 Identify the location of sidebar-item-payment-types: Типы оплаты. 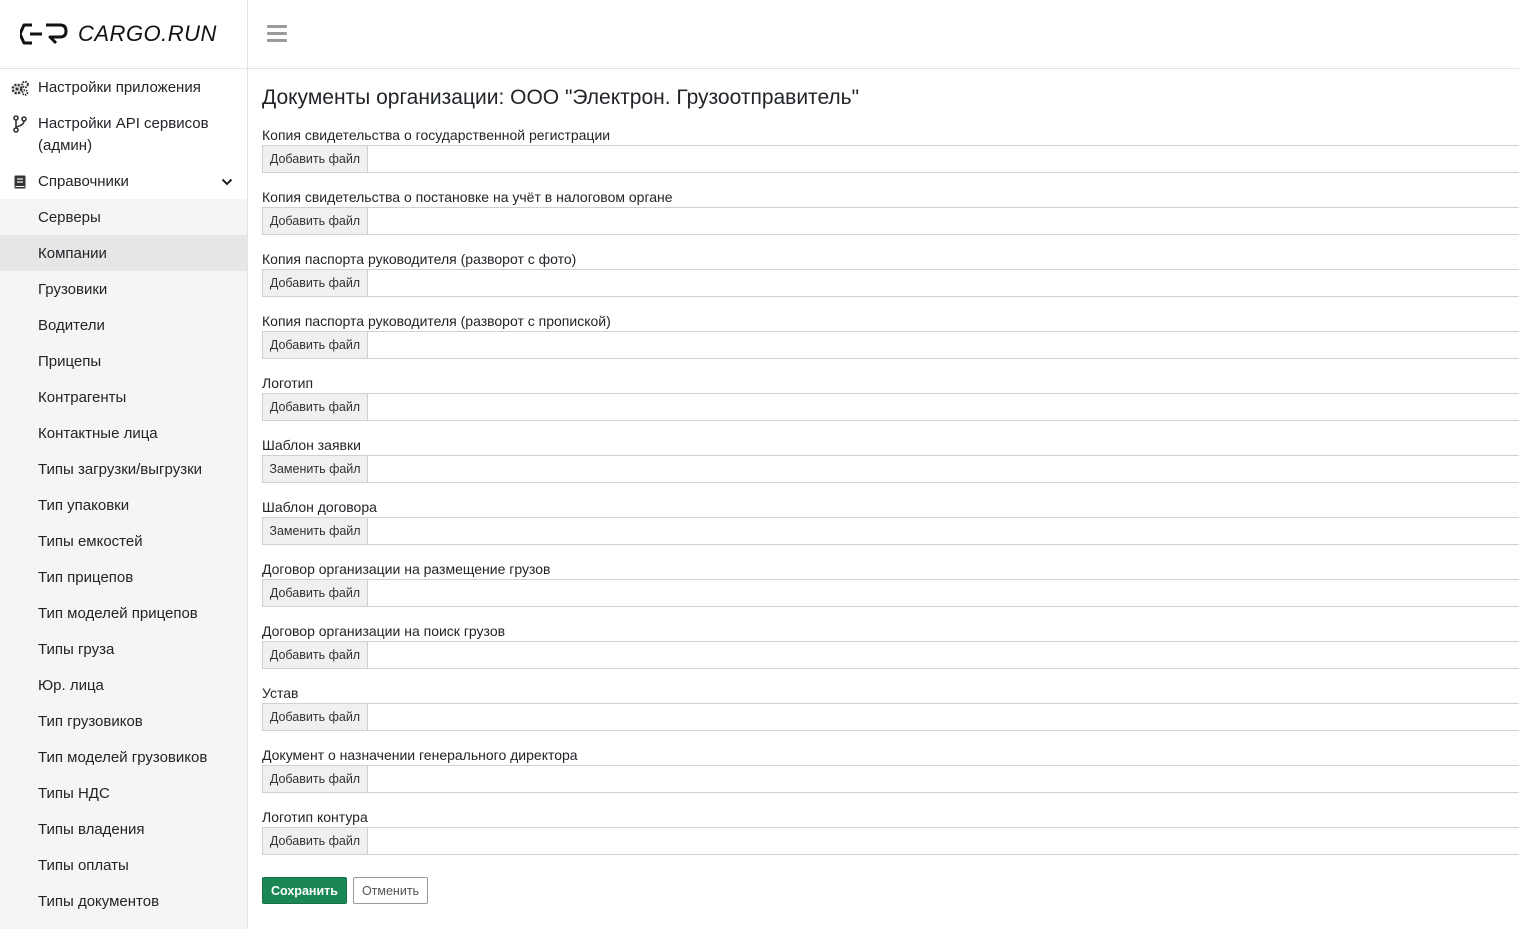
(123, 865).